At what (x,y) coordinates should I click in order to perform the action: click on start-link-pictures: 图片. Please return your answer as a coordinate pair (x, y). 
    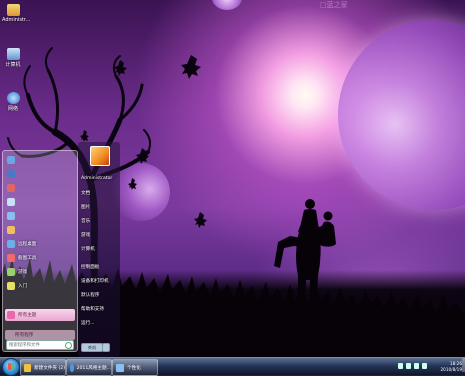
    Looking at the image, I should click on (85, 207).